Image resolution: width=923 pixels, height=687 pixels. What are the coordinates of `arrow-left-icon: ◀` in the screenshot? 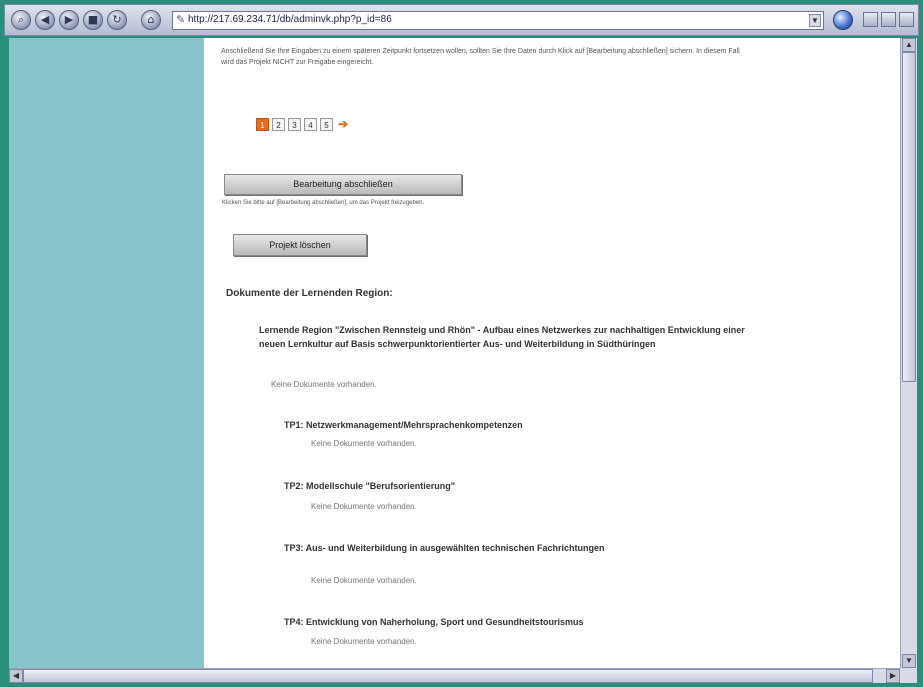 It's located at (45, 19).